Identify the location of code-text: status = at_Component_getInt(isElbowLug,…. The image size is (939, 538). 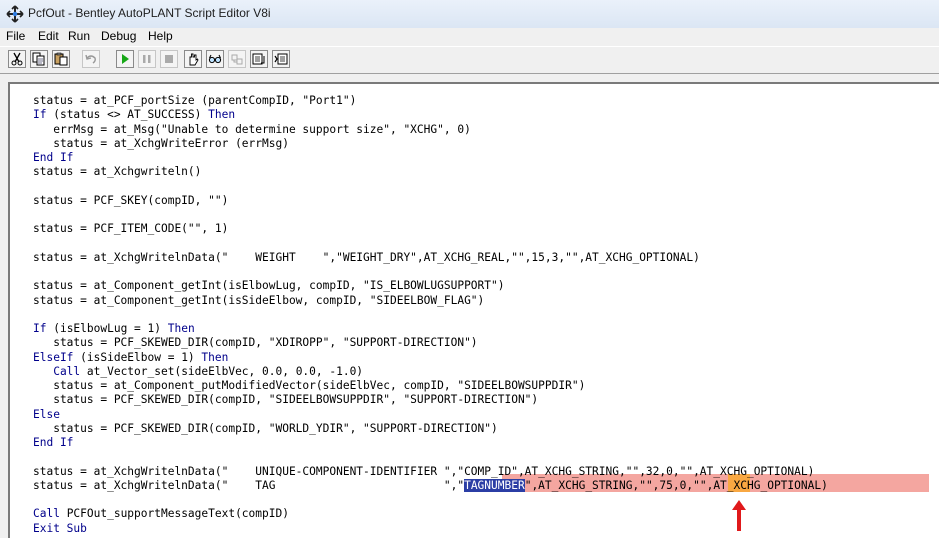
(269, 286).